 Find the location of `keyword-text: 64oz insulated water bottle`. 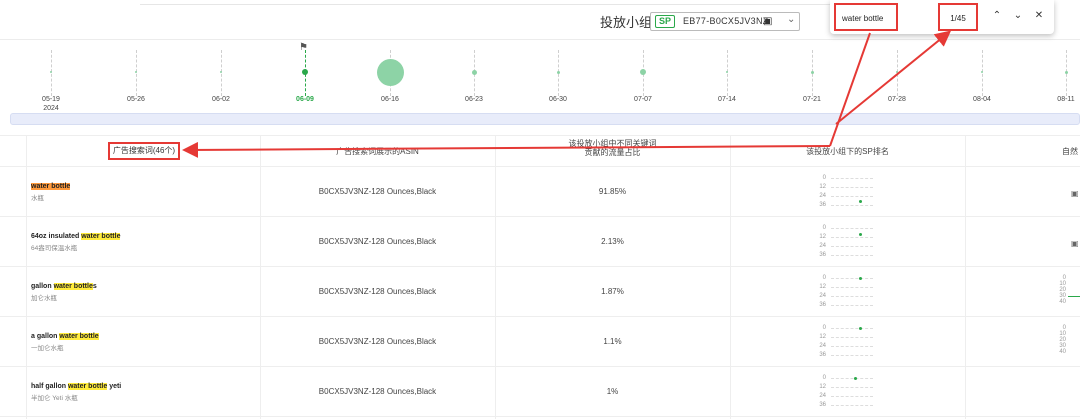

keyword-text: 64oz insulated water bottle is located at coordinates (76, 236).